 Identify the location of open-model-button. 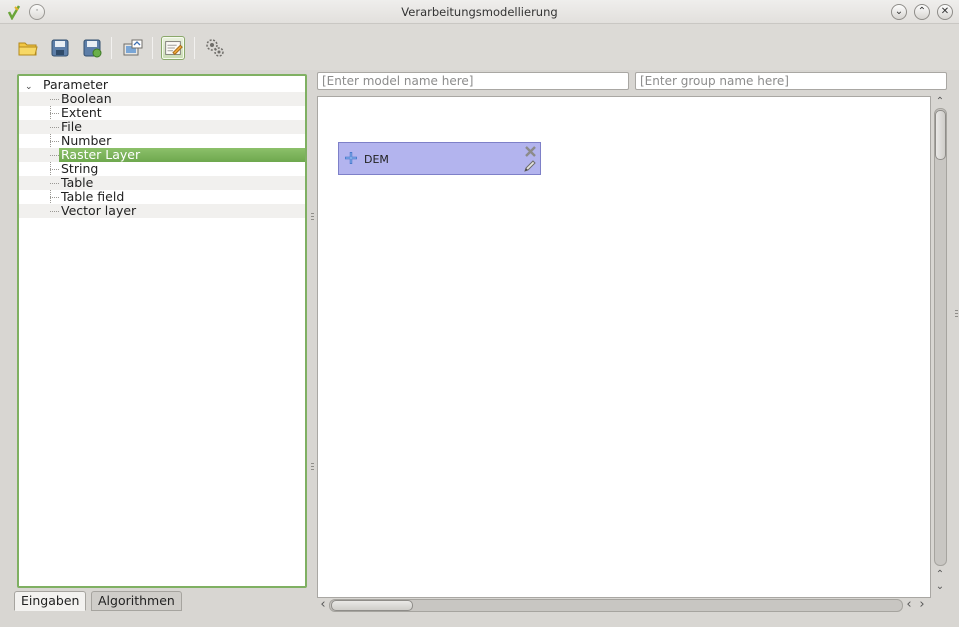
(28, 48).